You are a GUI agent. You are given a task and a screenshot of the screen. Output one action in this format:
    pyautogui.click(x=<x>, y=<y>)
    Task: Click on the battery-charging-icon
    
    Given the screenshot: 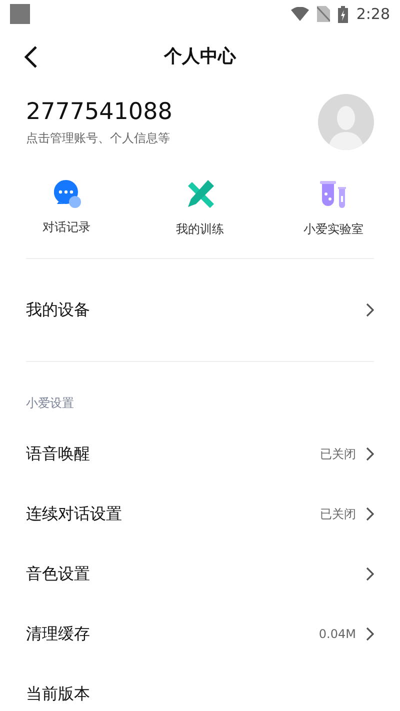 What is the action you would take?
    pyautogui.click(x=343, y=14)
    